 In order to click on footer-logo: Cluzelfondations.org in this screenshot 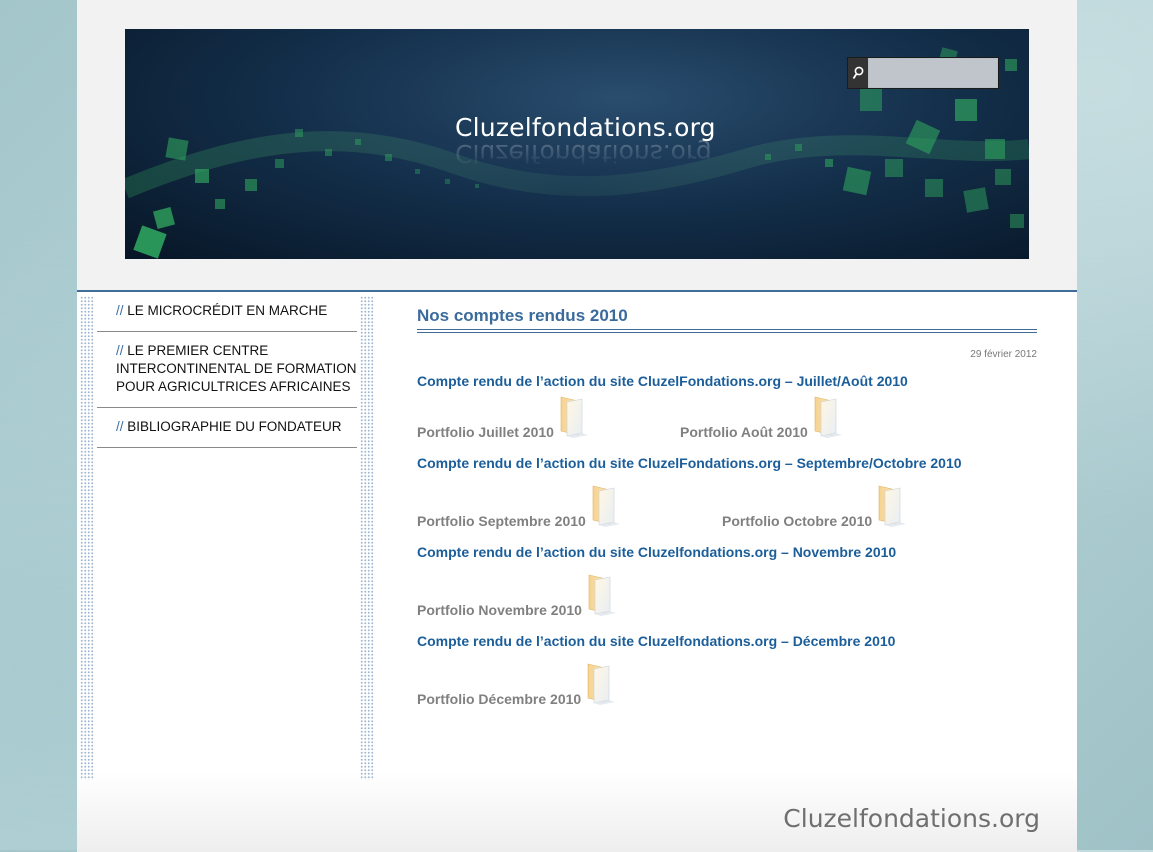, I will do `click(911, 818)`.